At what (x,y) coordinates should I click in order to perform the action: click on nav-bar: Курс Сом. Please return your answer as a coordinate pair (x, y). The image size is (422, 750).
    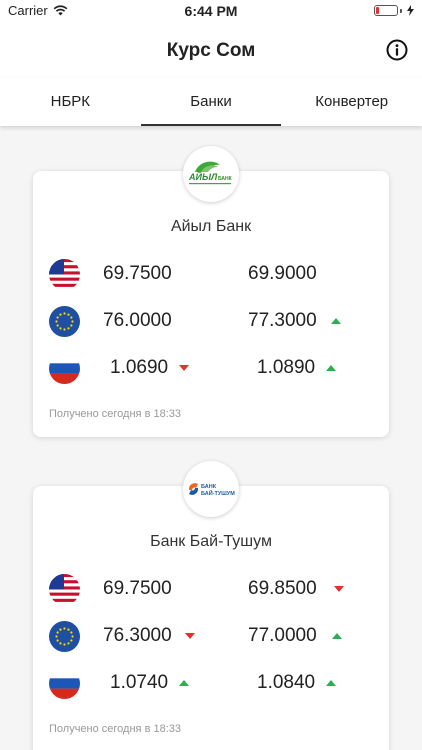
    Looking at the image, I should click on (211, 50).